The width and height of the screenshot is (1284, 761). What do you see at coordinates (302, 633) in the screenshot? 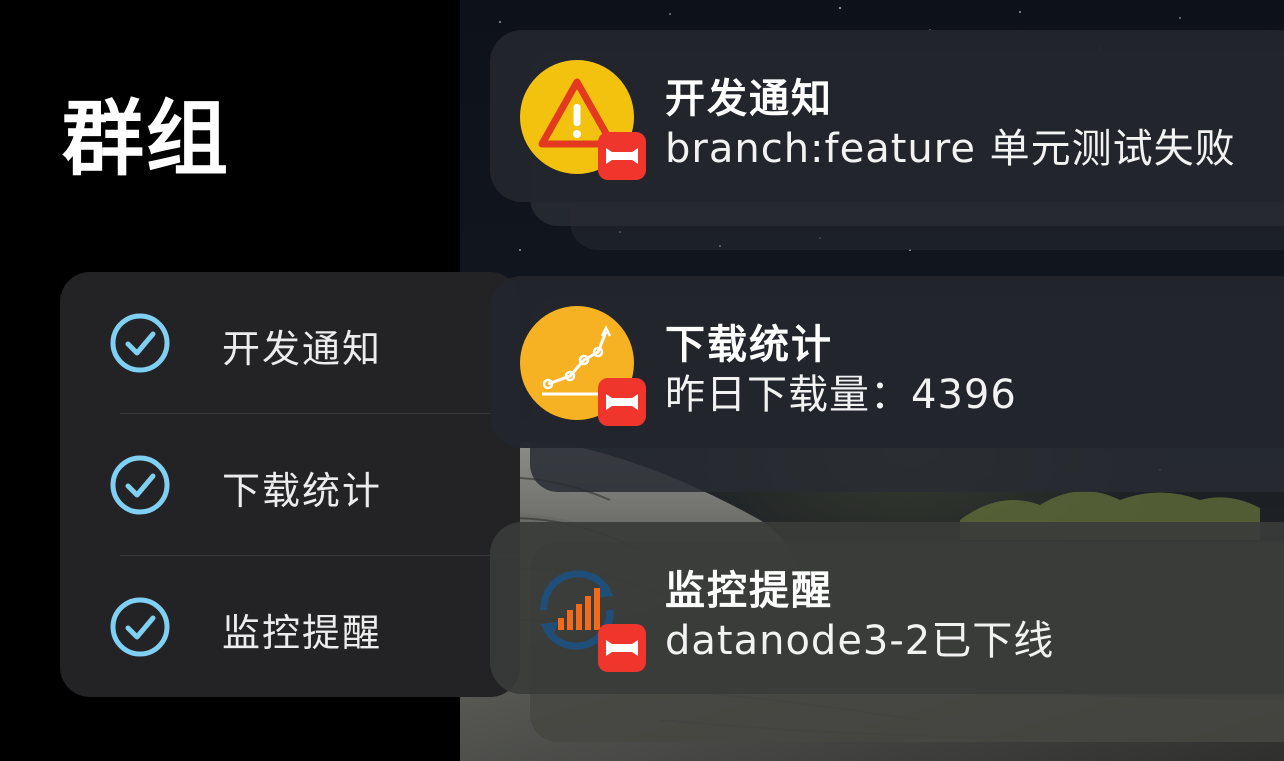
I see `group-label: 监控提醒` at bounding box center [302, 633].